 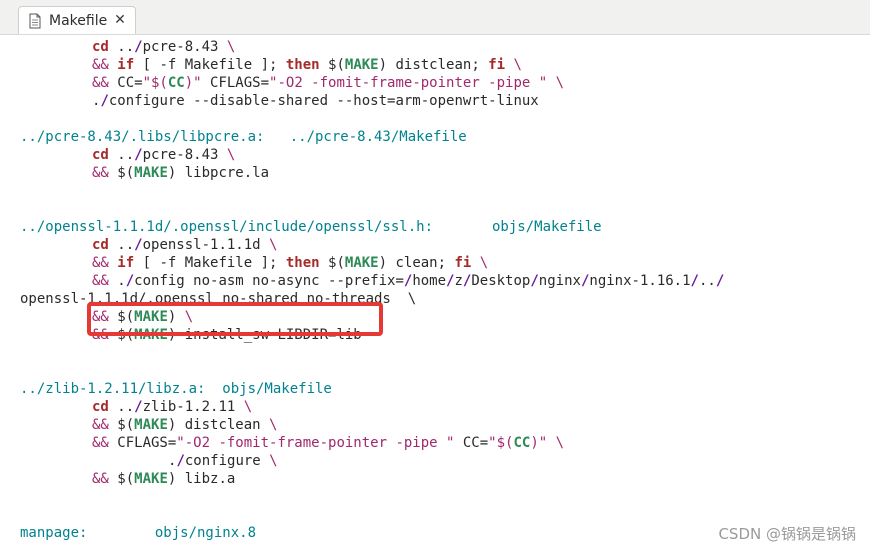 What do you see at coordinates (185, 245) in the screenshot?
I see `code-line: cd ../openssl-1.1.1d \` at bounding box center [185, 245].